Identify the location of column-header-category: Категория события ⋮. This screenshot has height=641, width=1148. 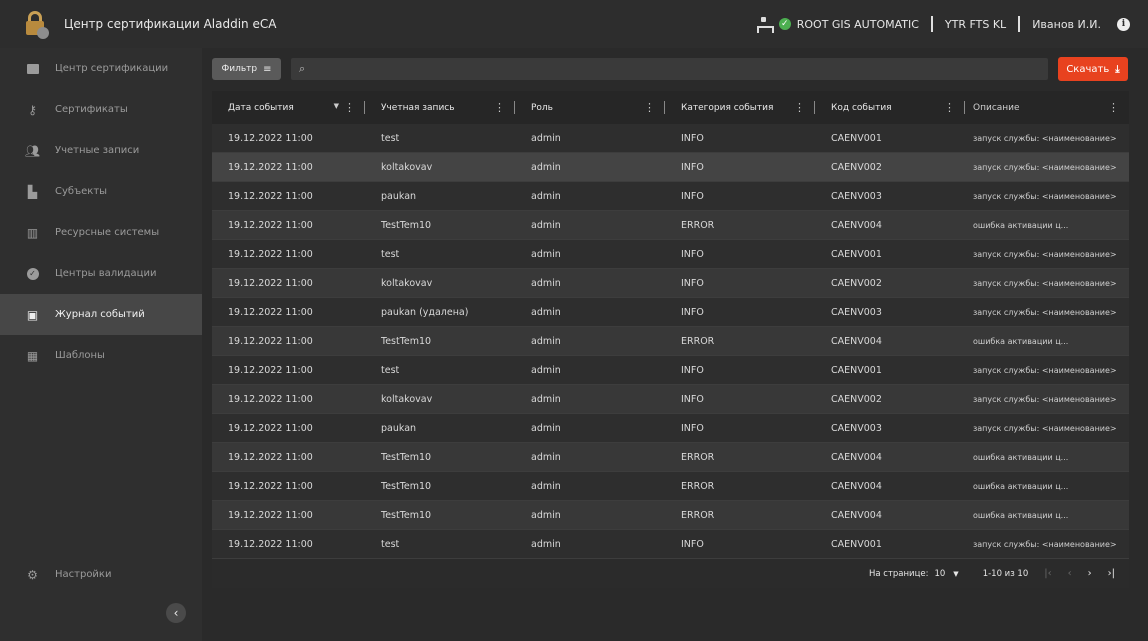
(740, 107).